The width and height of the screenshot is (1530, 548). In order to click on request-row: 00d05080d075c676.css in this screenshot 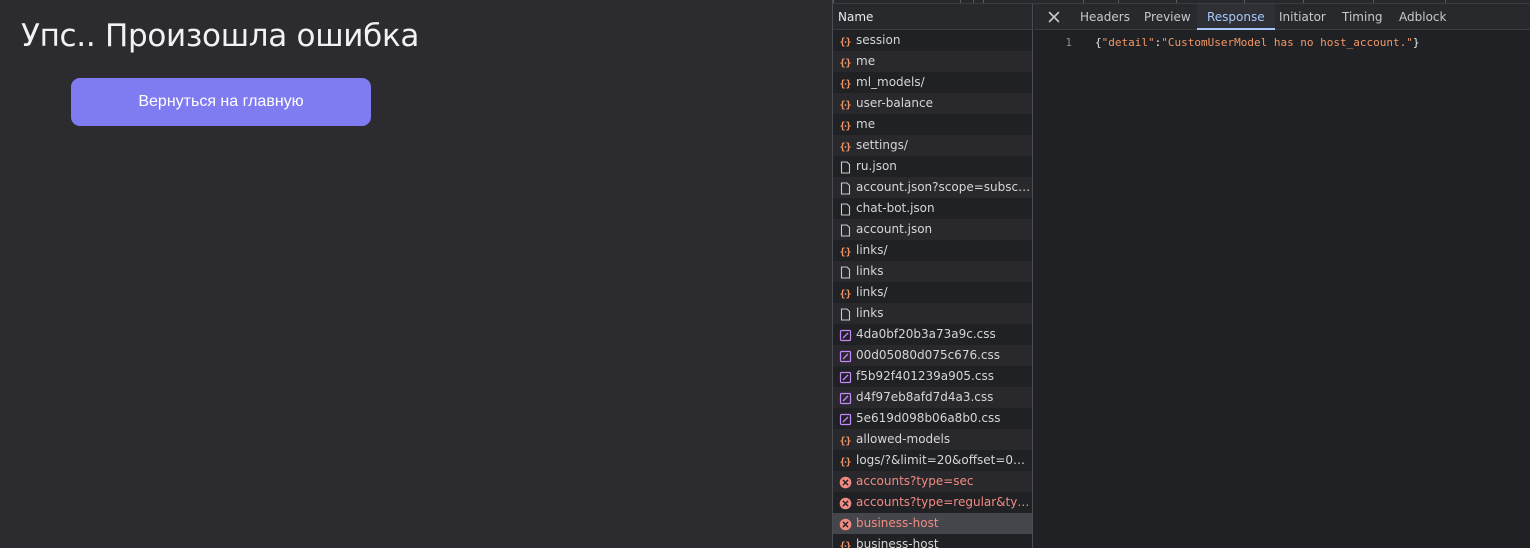, I will do `click(932, 355)`.